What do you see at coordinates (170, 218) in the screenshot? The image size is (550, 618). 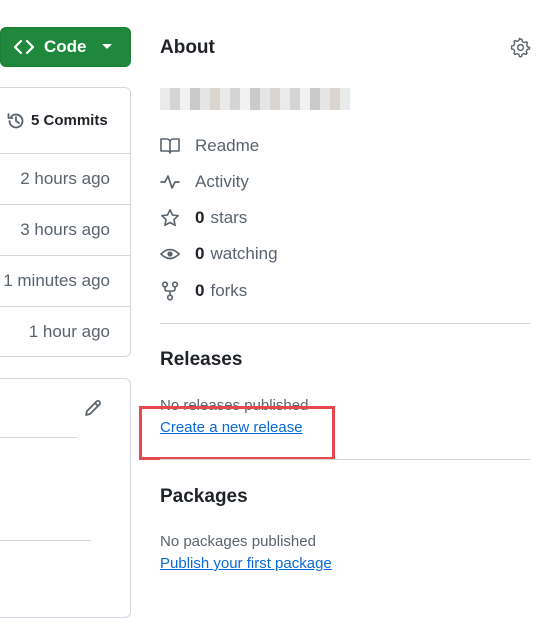 I see `star-icon` at bounding box center [170, 218].